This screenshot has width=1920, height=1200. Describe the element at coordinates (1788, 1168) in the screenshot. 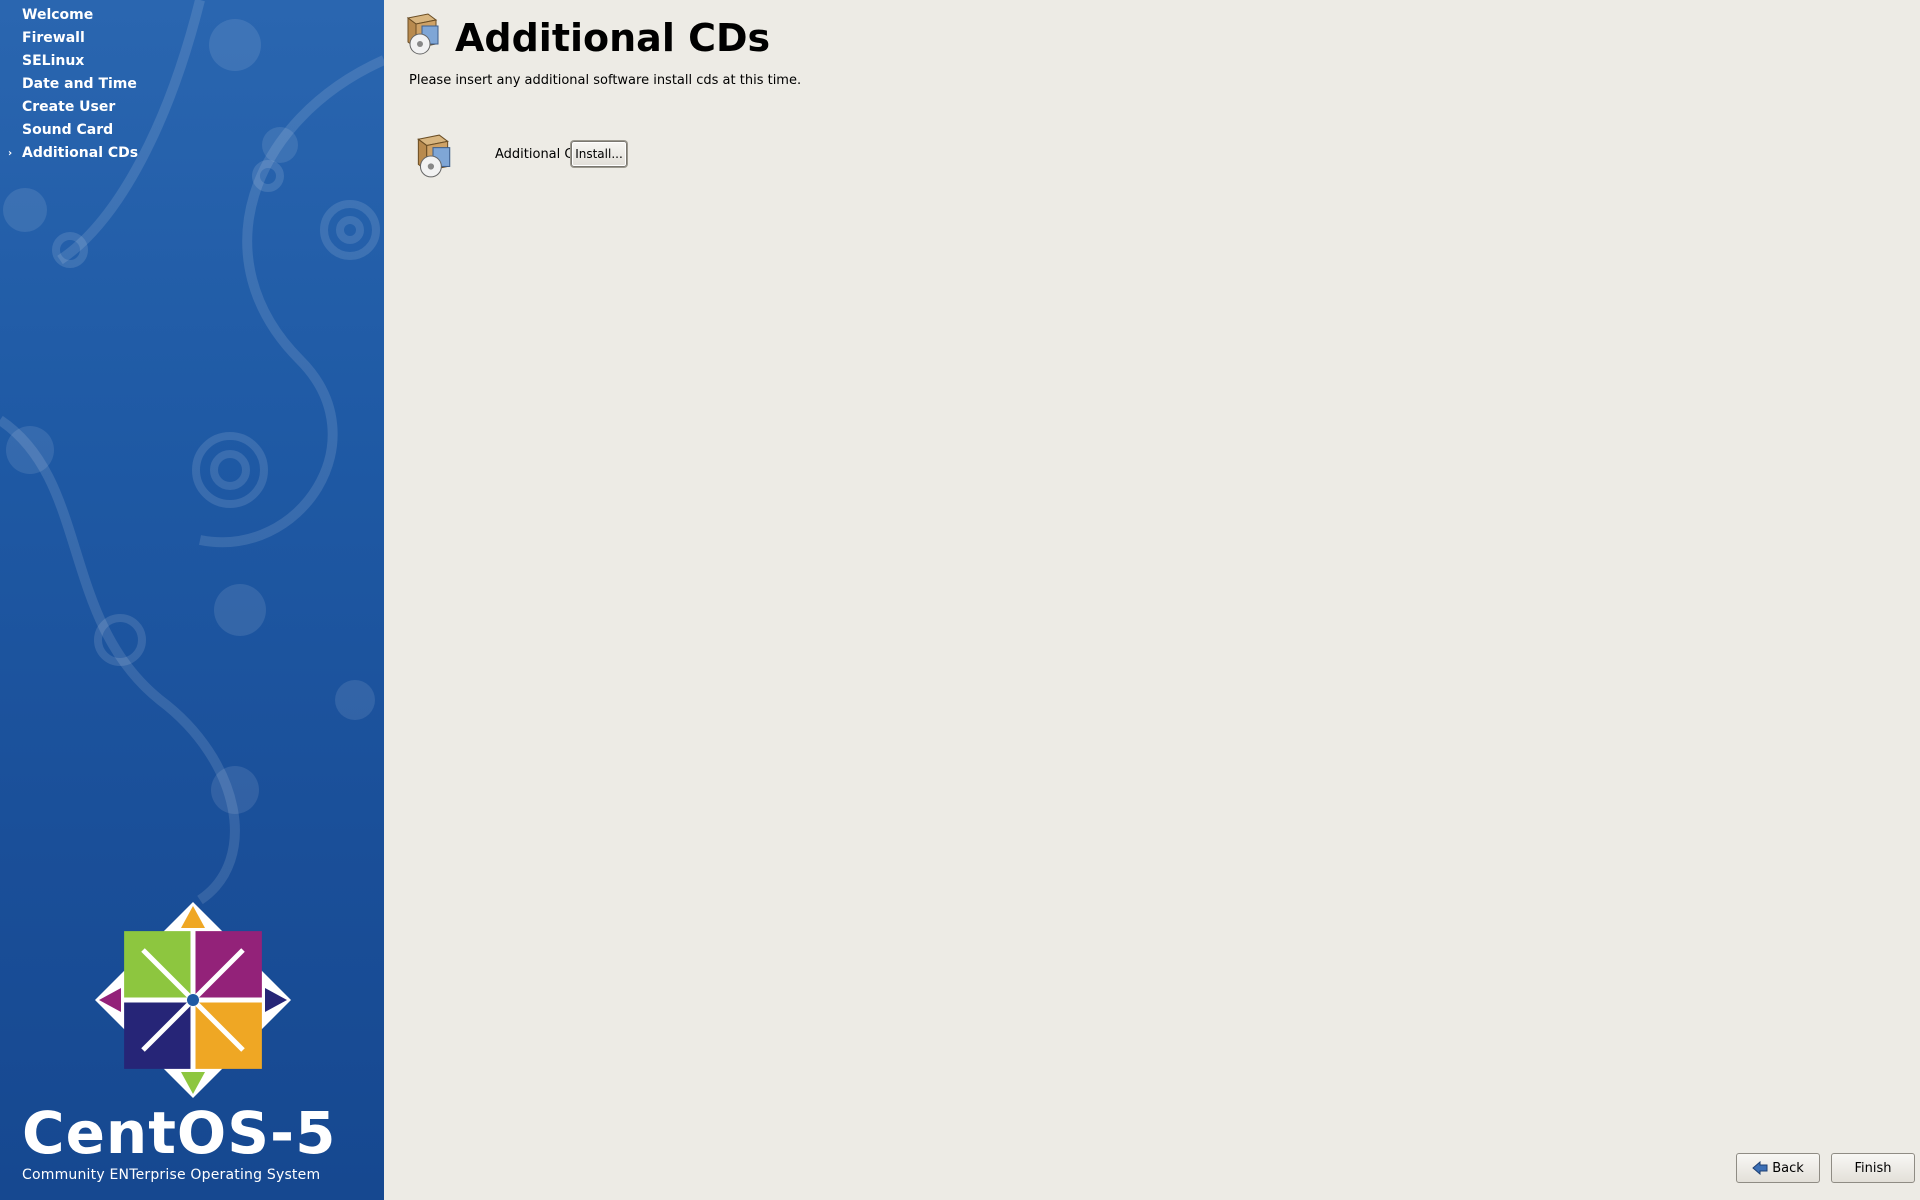

I see `back-button-label: Back` at that location.